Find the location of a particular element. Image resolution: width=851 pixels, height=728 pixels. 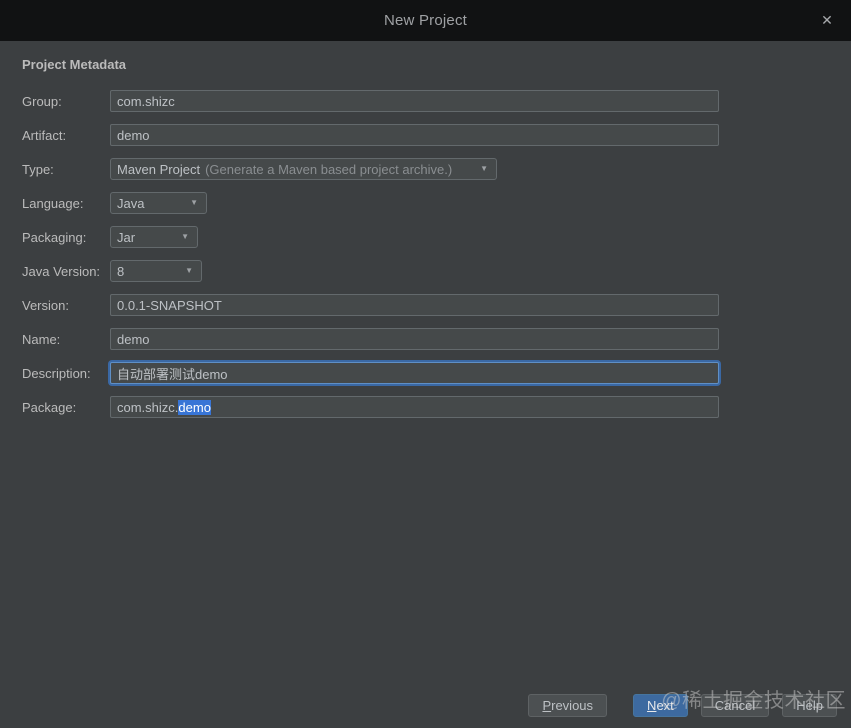

description-input: 自动部署测试demo is located at coordinates (414, 373).